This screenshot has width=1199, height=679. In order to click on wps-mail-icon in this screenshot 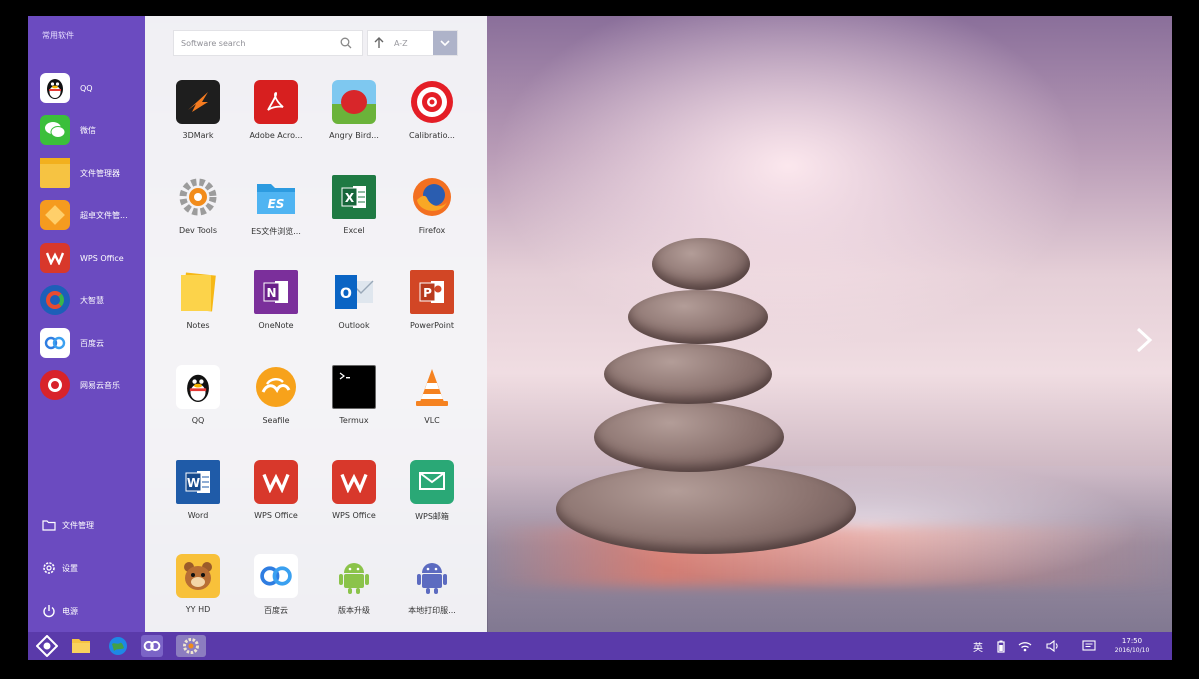, I will do `click(432, 482)`.